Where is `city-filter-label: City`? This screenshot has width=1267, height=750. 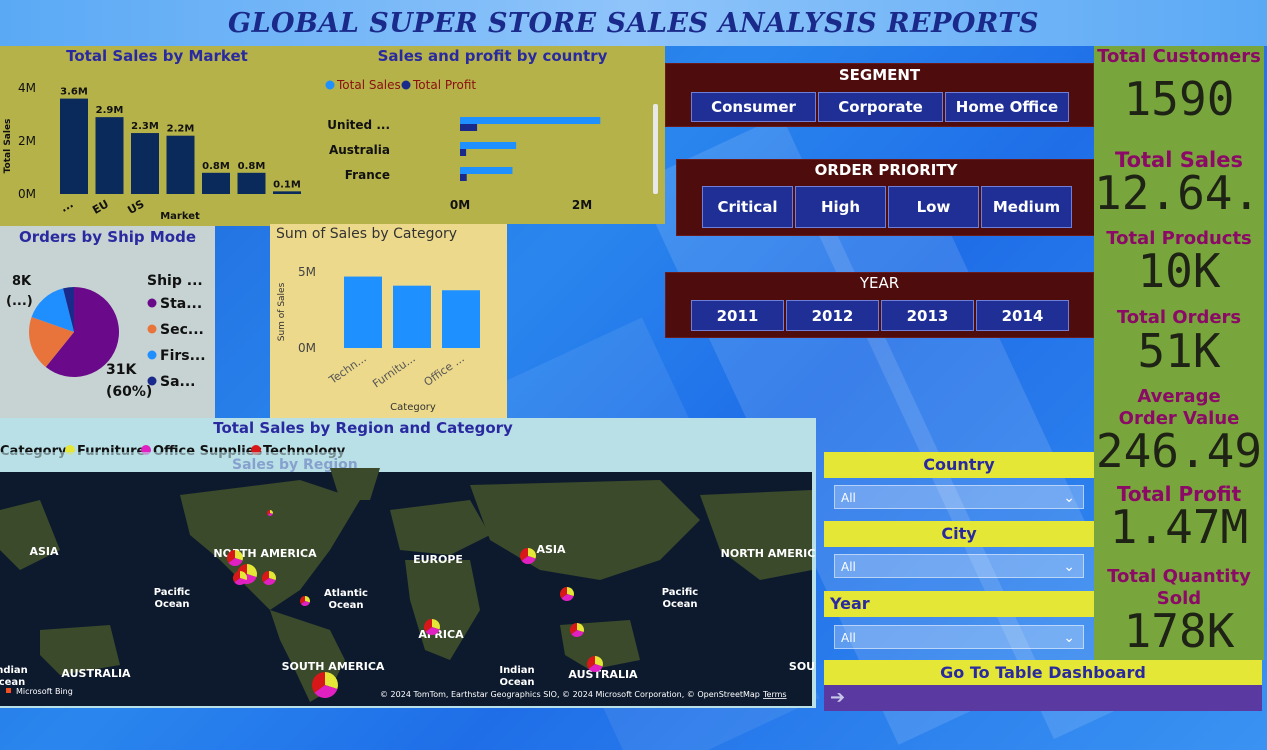 city-filter-label: City is located at coordinates (959, 534).